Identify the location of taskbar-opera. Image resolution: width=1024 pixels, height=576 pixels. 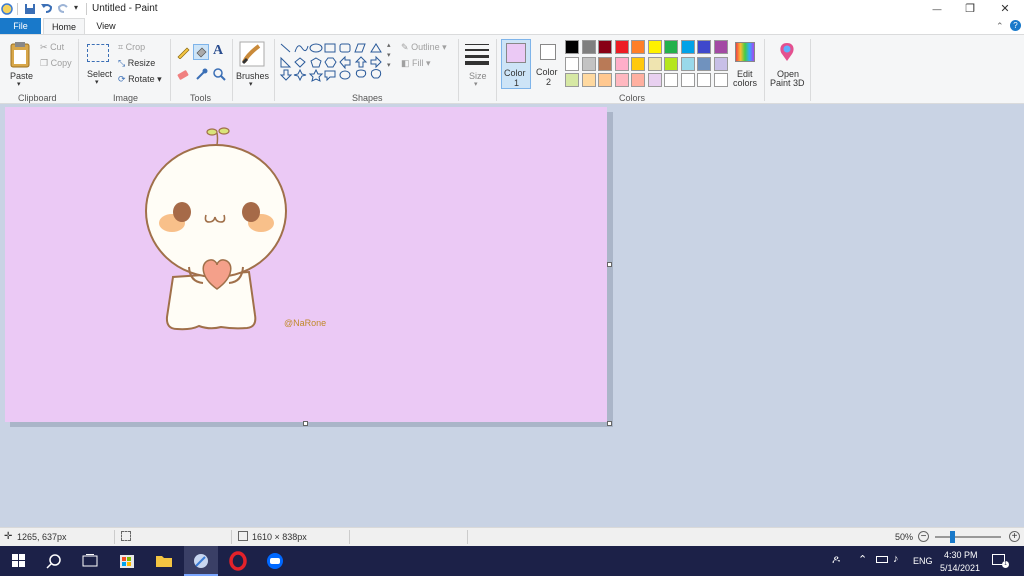
(238, 561).